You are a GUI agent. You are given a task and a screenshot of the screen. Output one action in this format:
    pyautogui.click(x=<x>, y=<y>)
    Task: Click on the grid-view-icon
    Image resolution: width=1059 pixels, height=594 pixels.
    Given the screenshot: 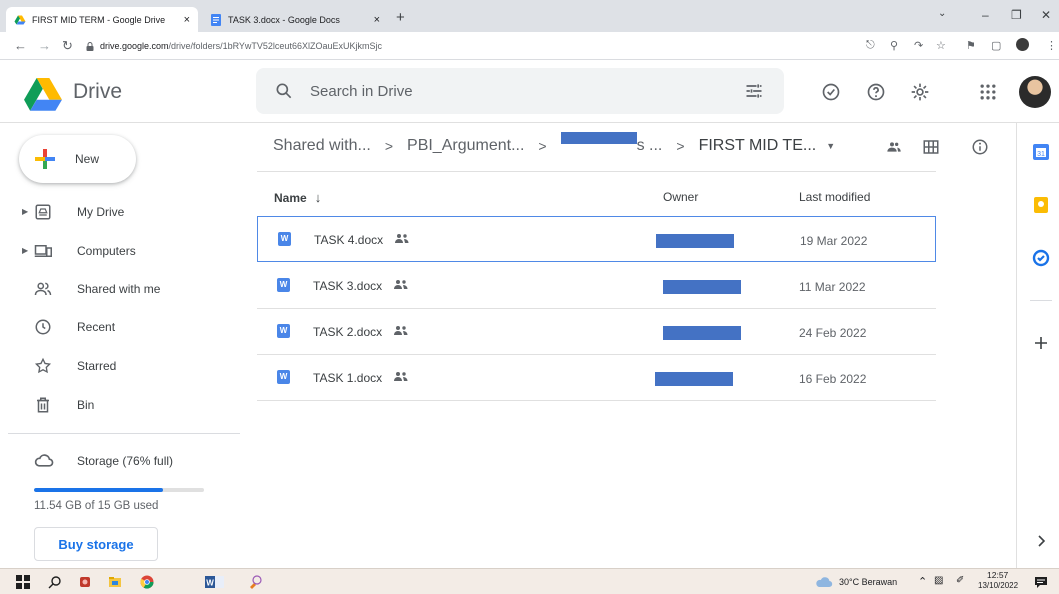 What is the action you would take?
    pyautogui.click(x=931, y=147)
    